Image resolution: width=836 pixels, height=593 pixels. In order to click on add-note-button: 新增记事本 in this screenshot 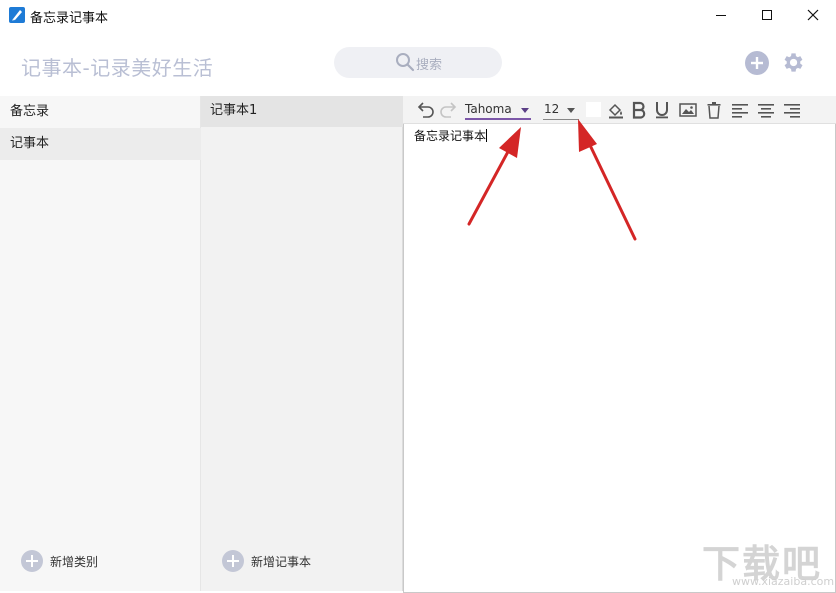, I will do `click(266, 561)`.